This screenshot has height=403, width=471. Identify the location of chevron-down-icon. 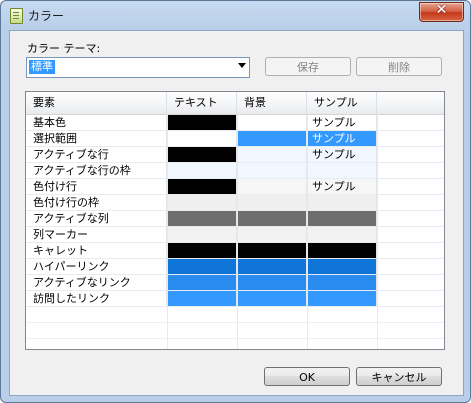
(242, 65).